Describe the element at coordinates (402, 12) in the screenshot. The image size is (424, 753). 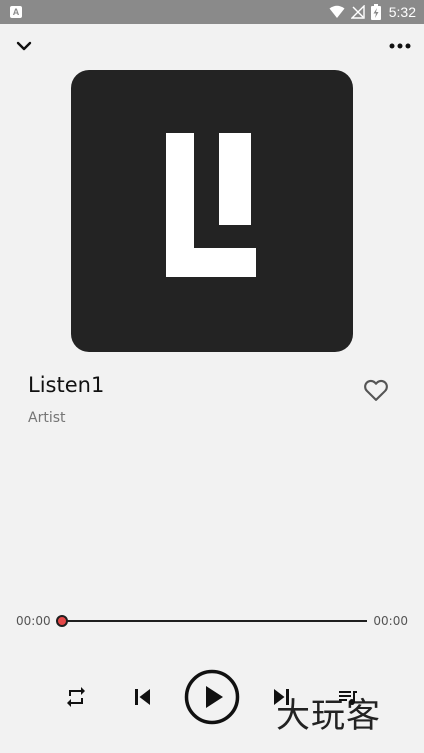
I see `status-time: 5:32` at that location.